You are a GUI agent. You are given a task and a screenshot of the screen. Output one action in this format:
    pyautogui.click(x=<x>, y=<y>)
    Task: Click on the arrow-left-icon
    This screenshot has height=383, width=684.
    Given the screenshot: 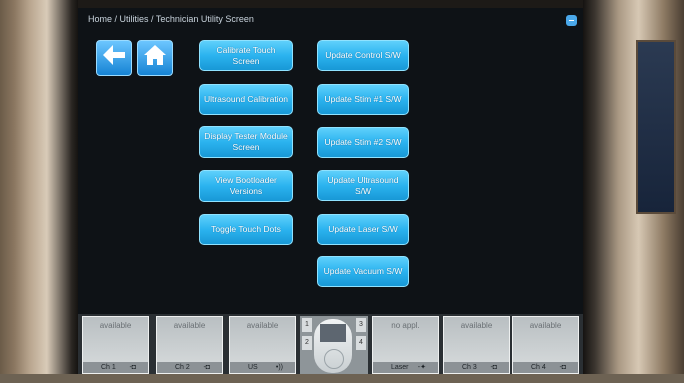 What is the action you would take?
    pyautogui.click(x=114, y=58)
    